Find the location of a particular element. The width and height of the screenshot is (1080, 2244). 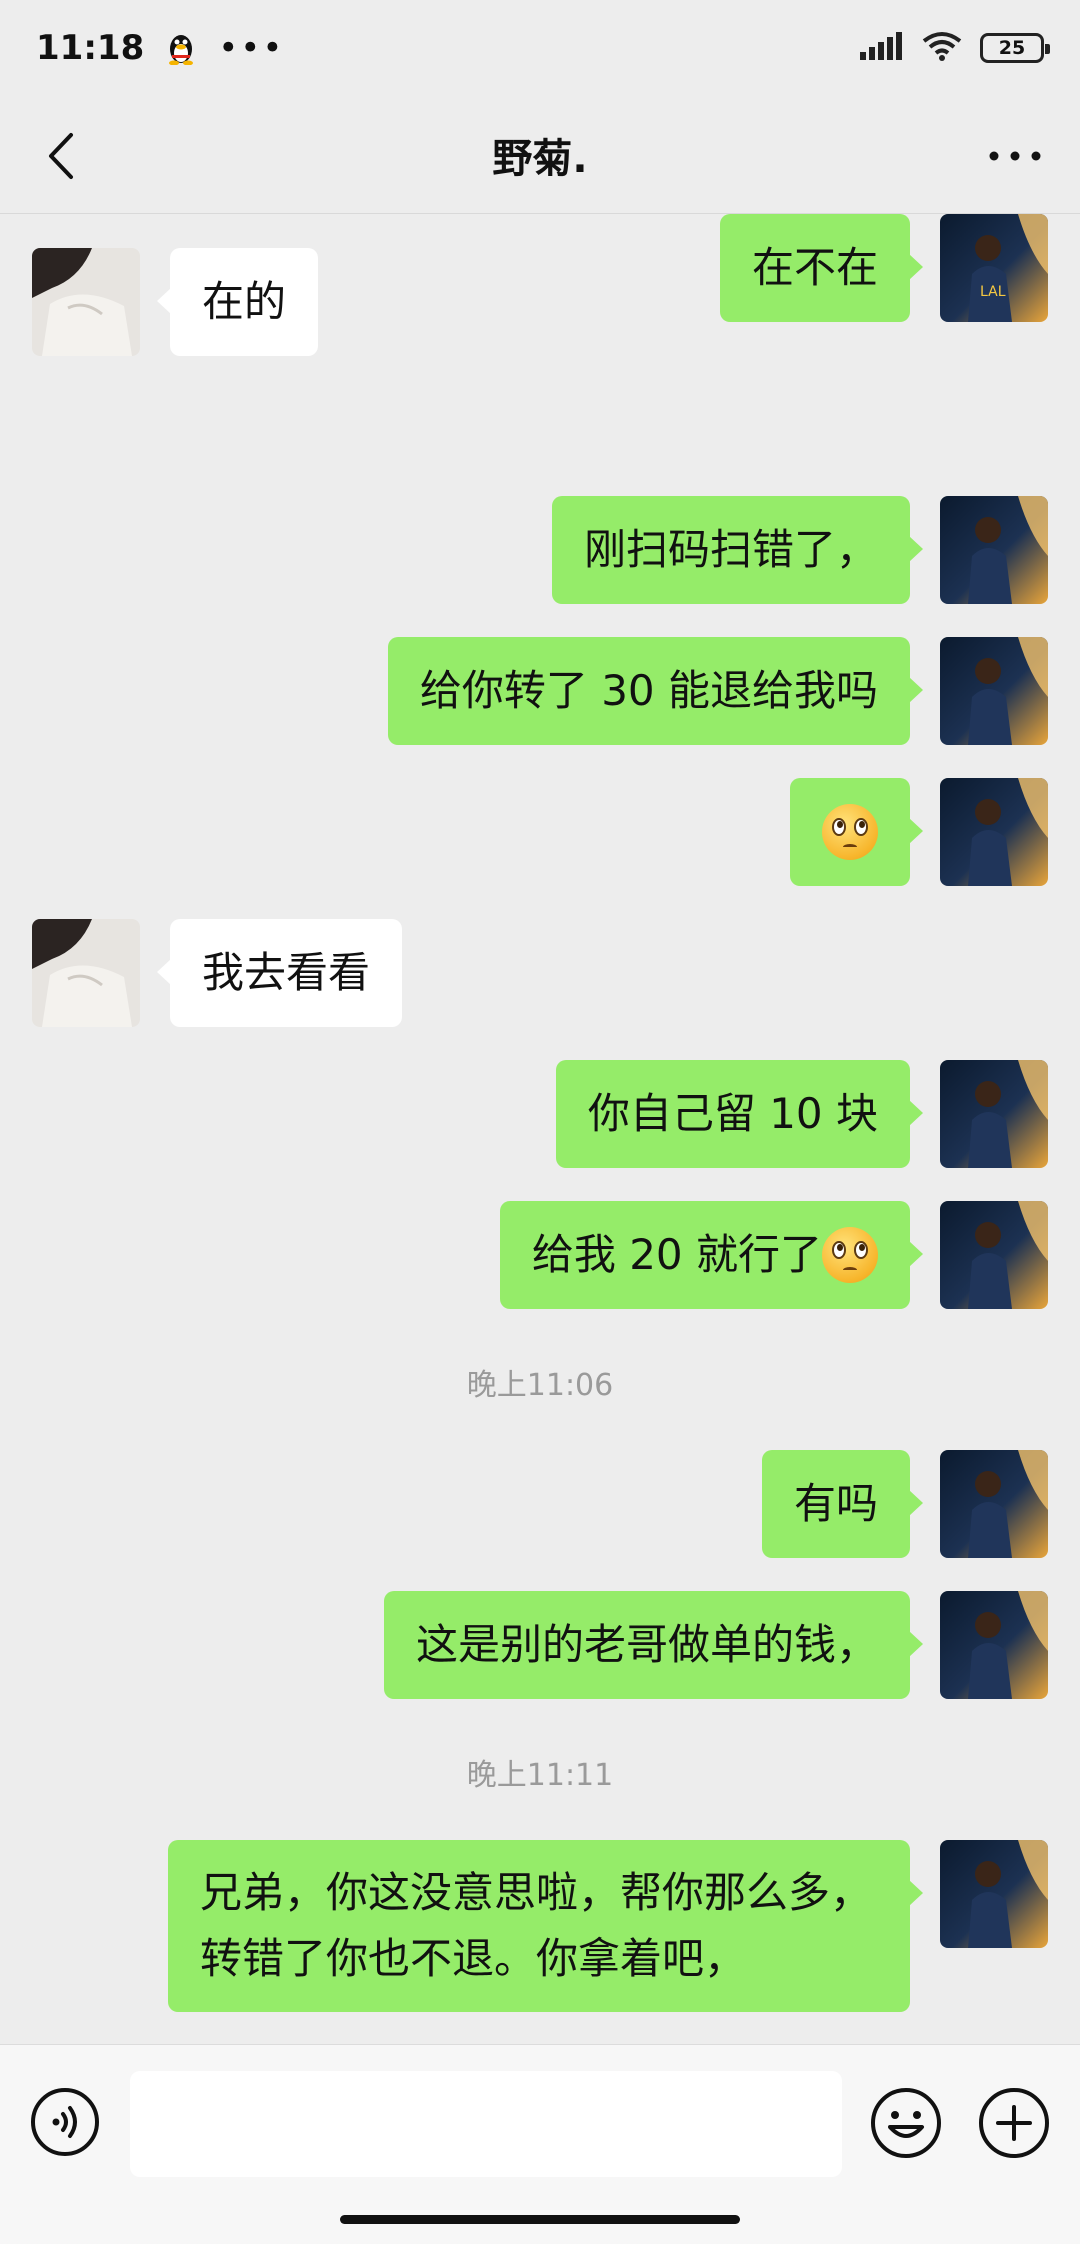

wifi-icon is located at coordinates (942, 48).